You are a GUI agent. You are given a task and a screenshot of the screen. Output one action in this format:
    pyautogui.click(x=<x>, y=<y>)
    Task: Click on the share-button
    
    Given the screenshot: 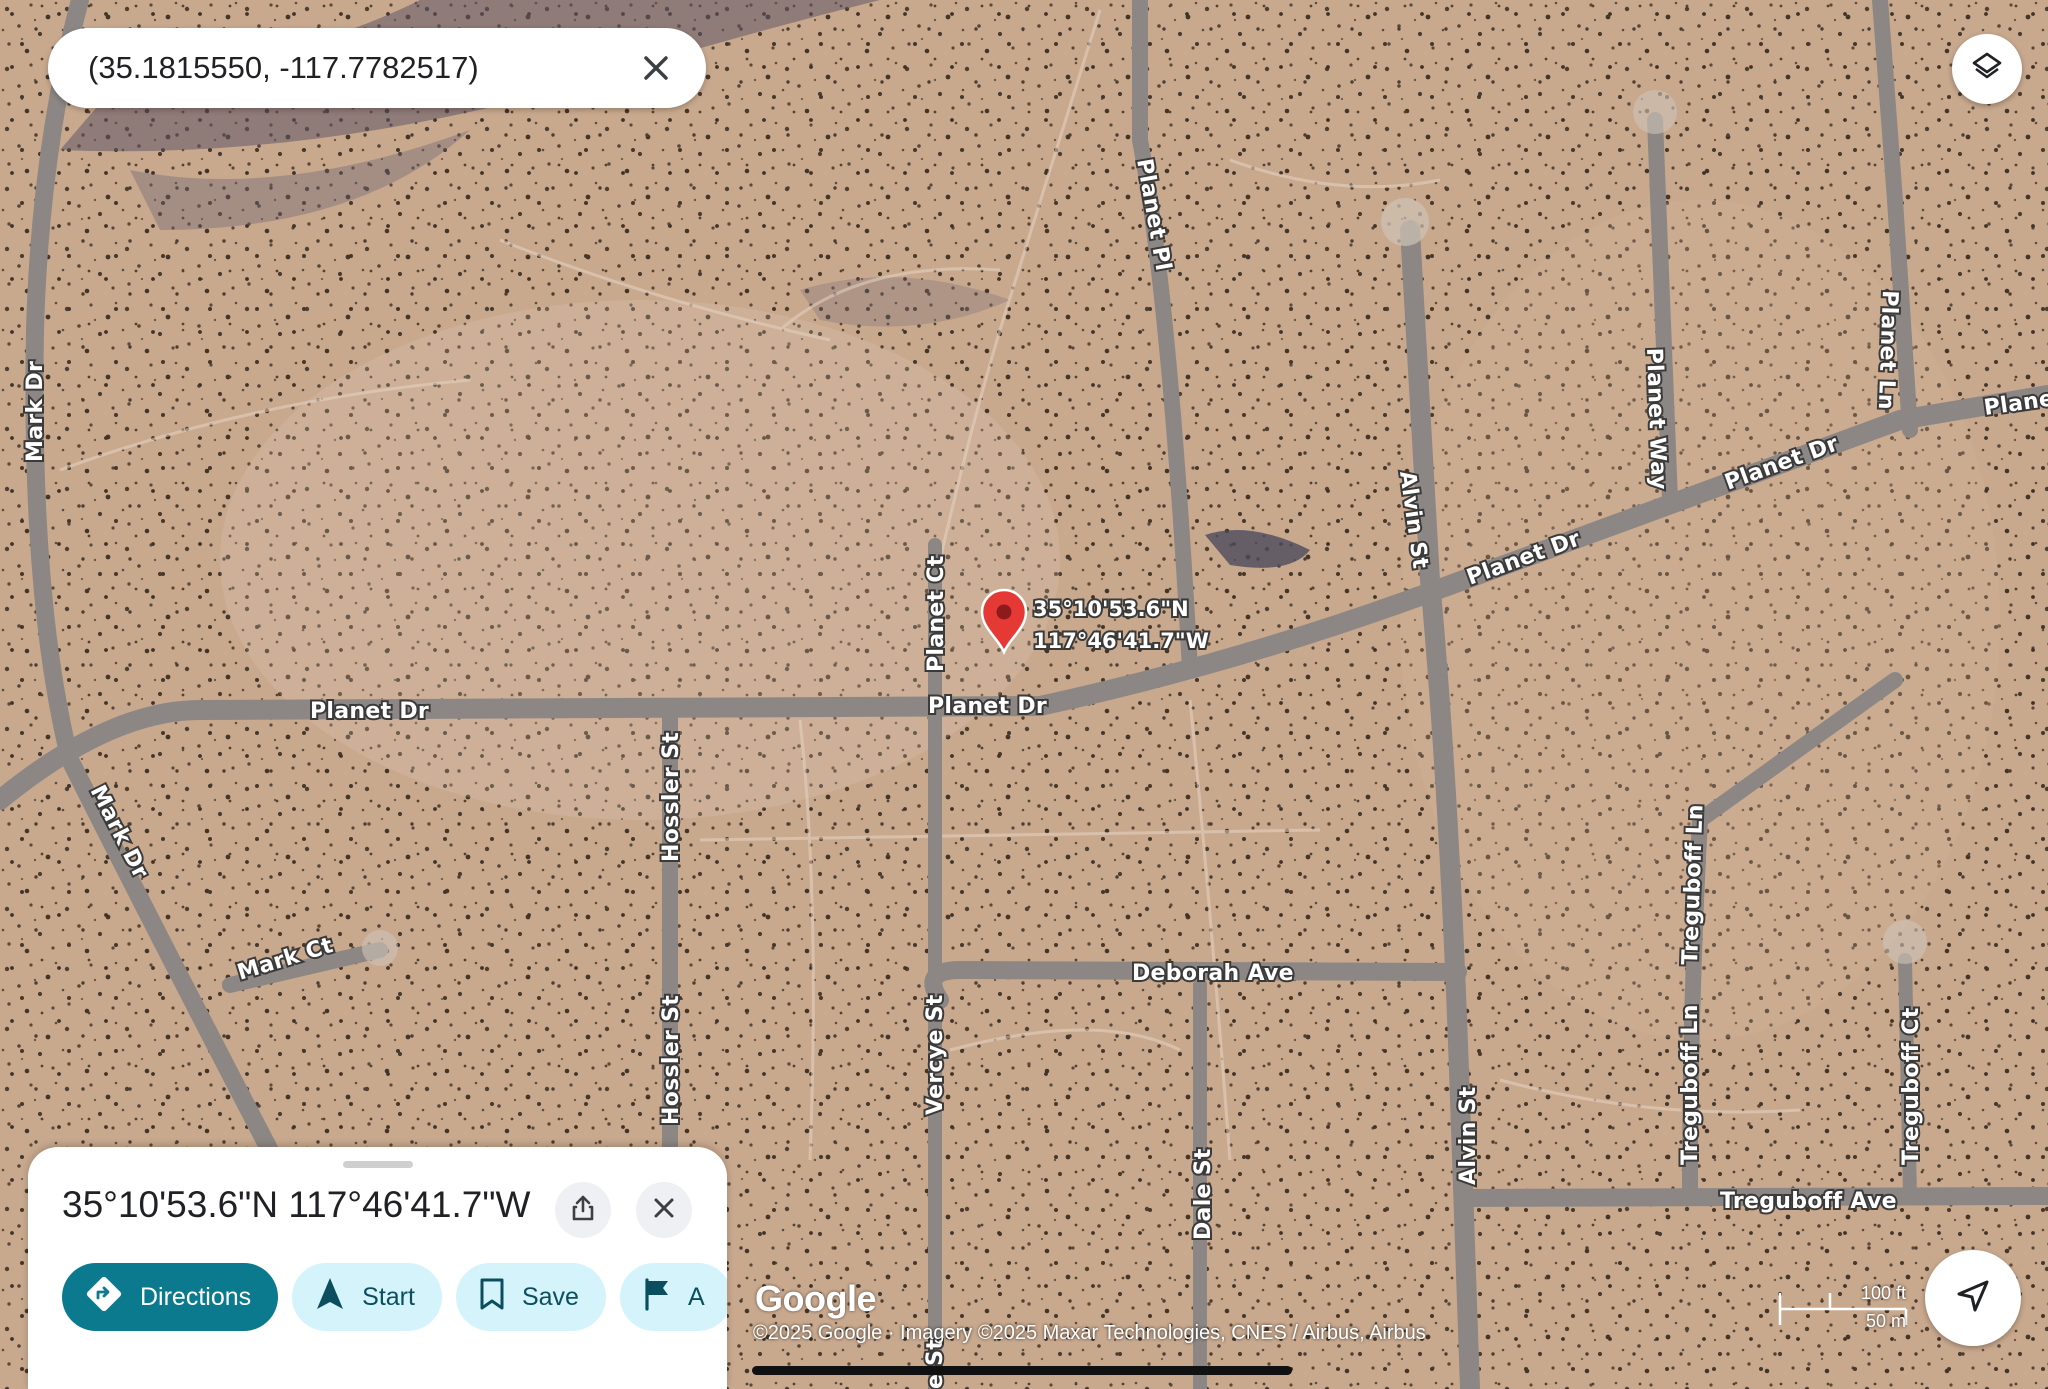 What is the action you would take?
    pyautogui.click(x=583, y=1210)
    